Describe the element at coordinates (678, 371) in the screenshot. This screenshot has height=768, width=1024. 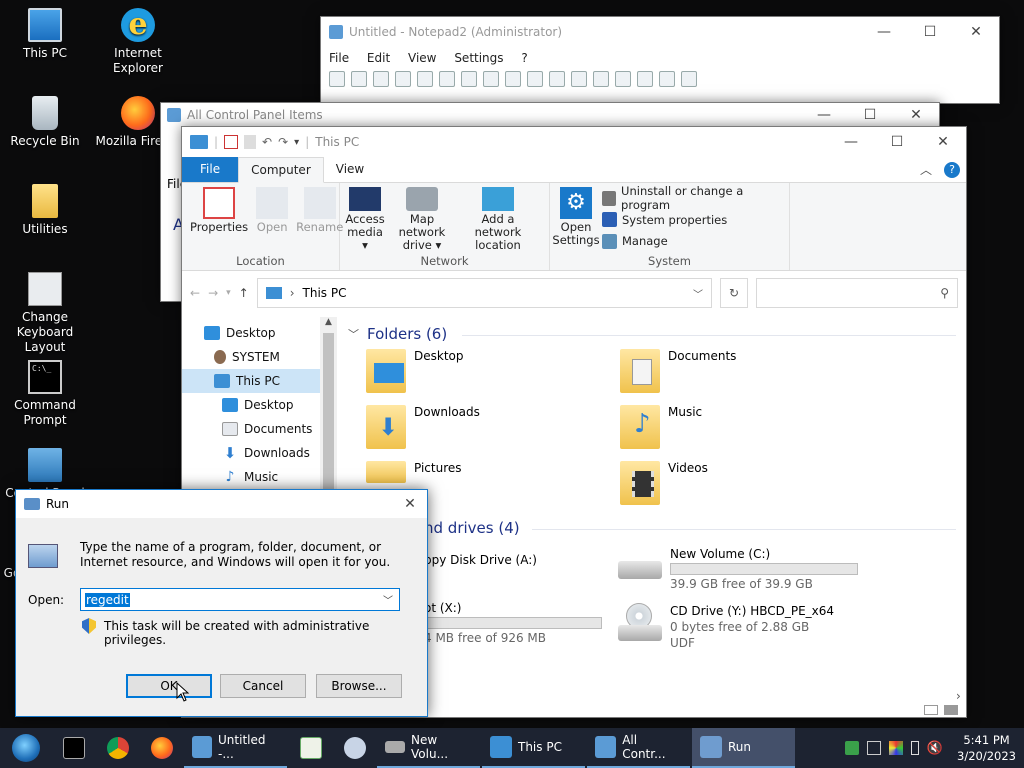
I see `folder-documents: Documents` at that location.